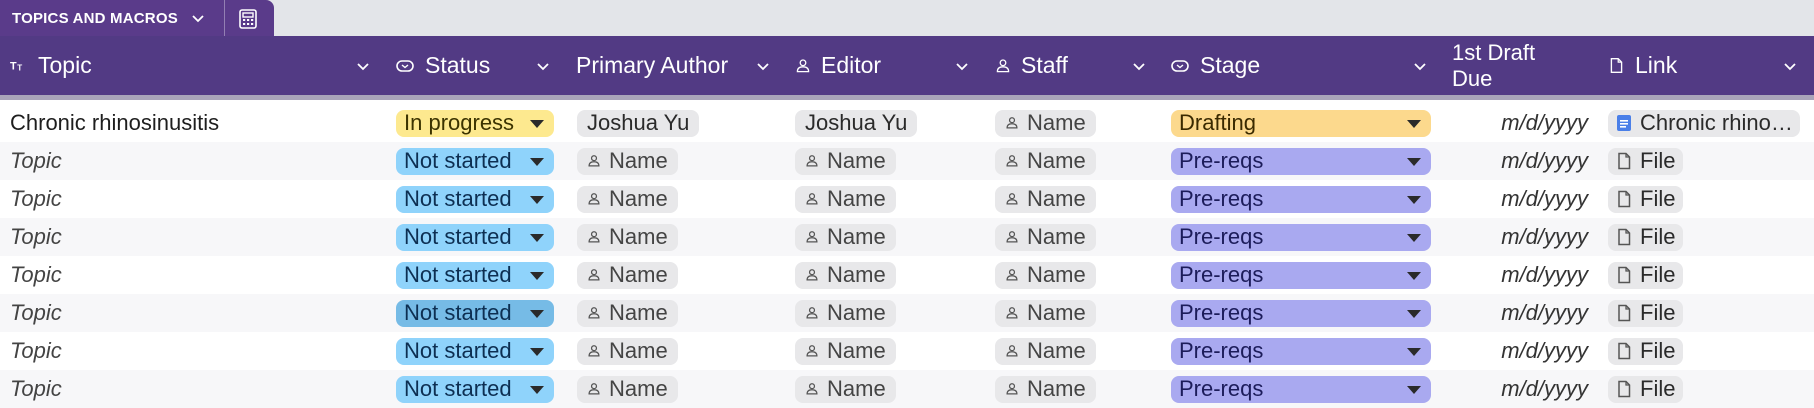 This screenshot has height=408, width=1814. What do you see at coordinates (1507, 65) in the screenshot?
I see `column-header-1st-draft-due: 1st Draft Due` at bounding box center [1507, 65].